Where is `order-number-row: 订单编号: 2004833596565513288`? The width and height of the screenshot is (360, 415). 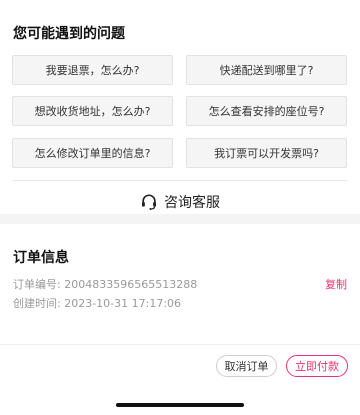 order-number-row: 订单编号: 2004833596565513288 is located at coordinates (105, 284).